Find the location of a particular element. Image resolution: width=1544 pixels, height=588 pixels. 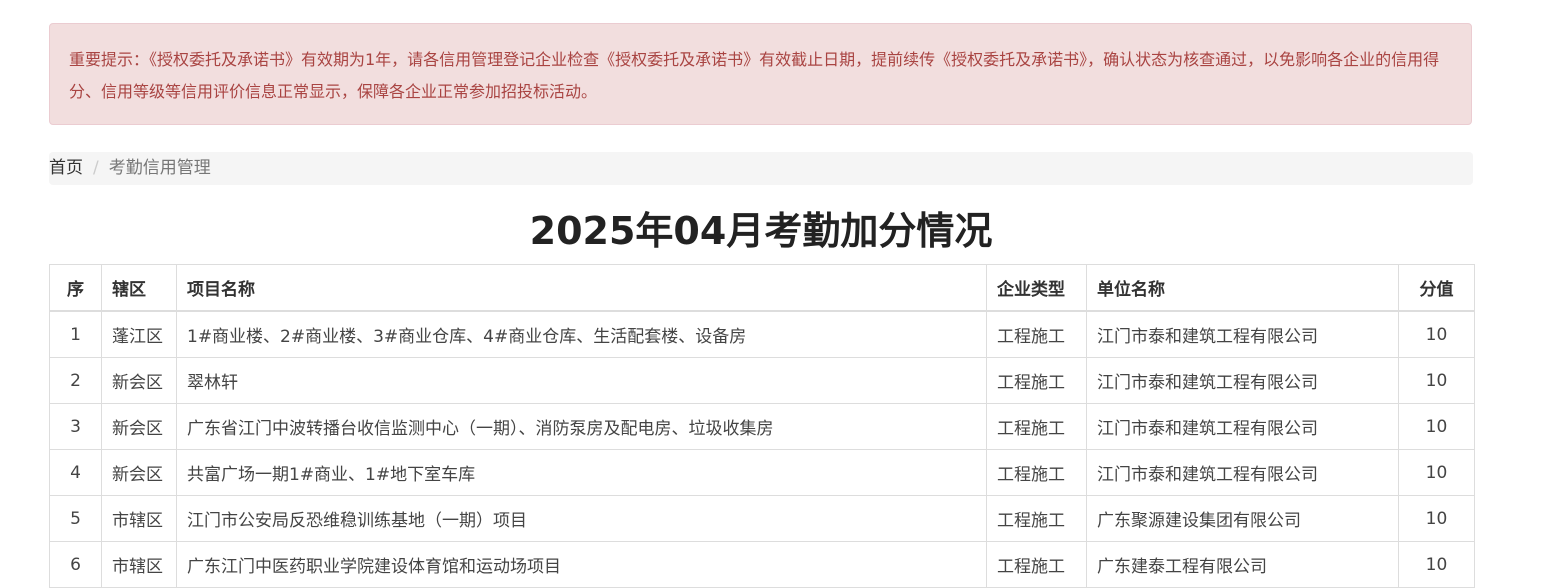

table-header-row: 序 辖区 项目名称 企业类型 单位名称 分值 is located at coordinates (762, 288).